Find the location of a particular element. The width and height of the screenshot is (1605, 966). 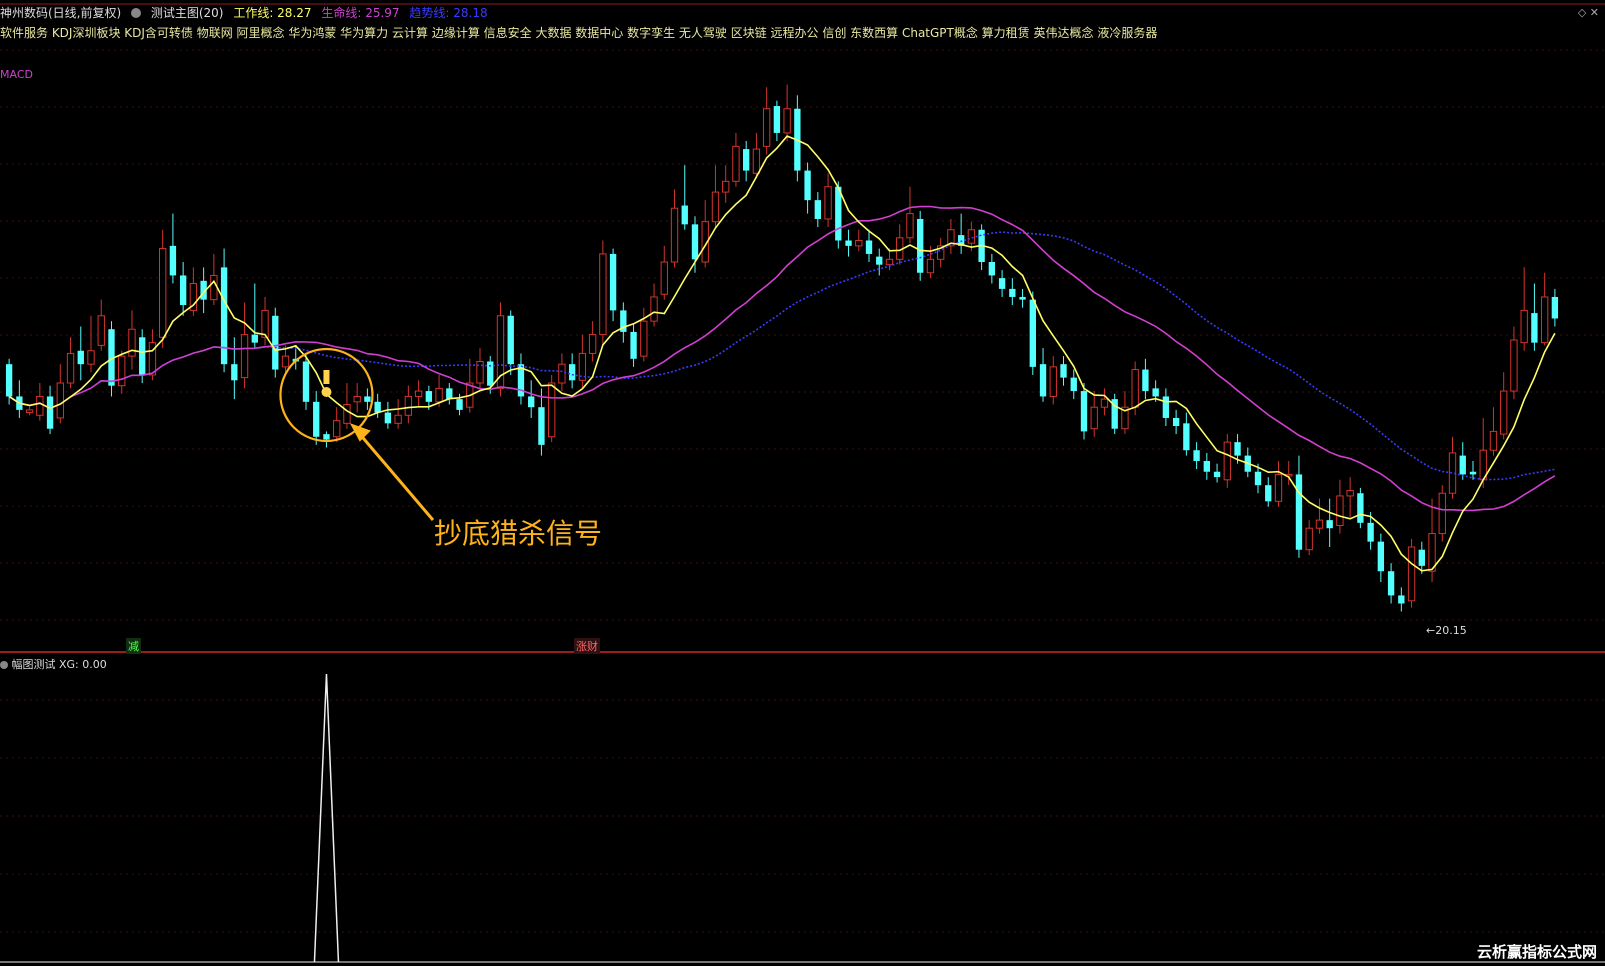

diamond-icon: ◇ is located at coordinates (1582, 12).